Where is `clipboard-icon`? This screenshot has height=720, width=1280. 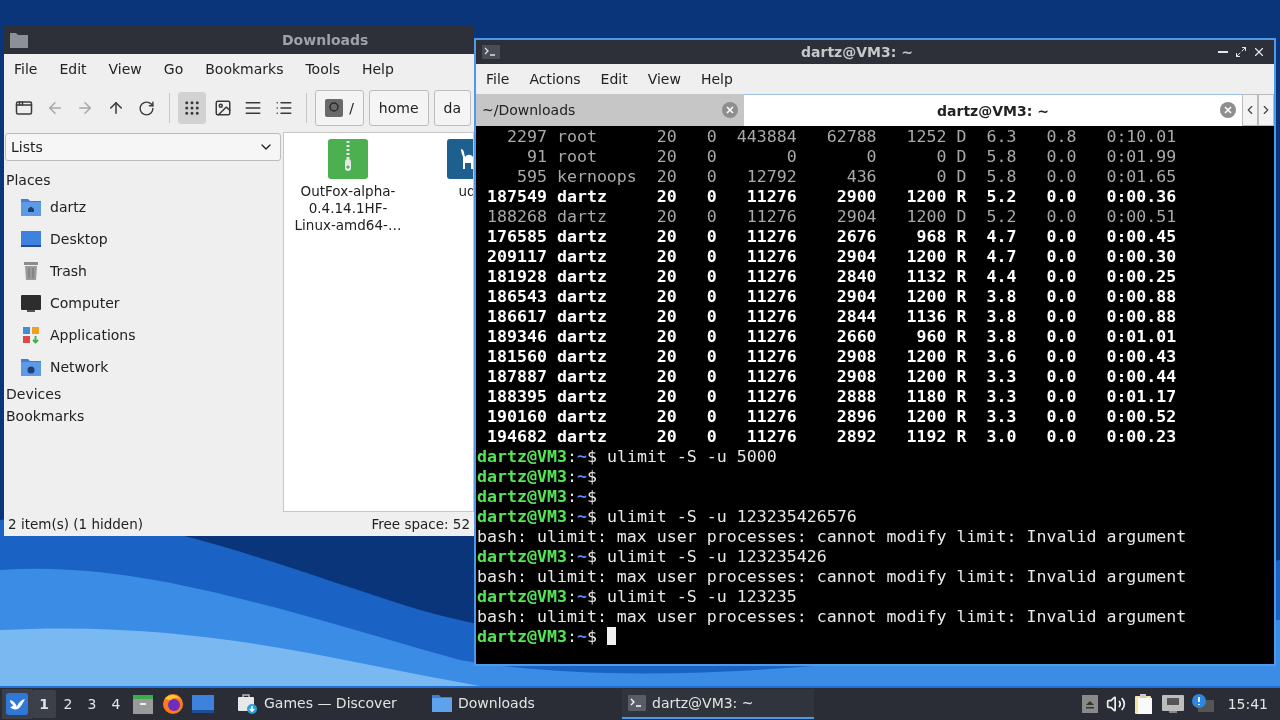 clipboard-icon is located at coordinates (1143, 704).